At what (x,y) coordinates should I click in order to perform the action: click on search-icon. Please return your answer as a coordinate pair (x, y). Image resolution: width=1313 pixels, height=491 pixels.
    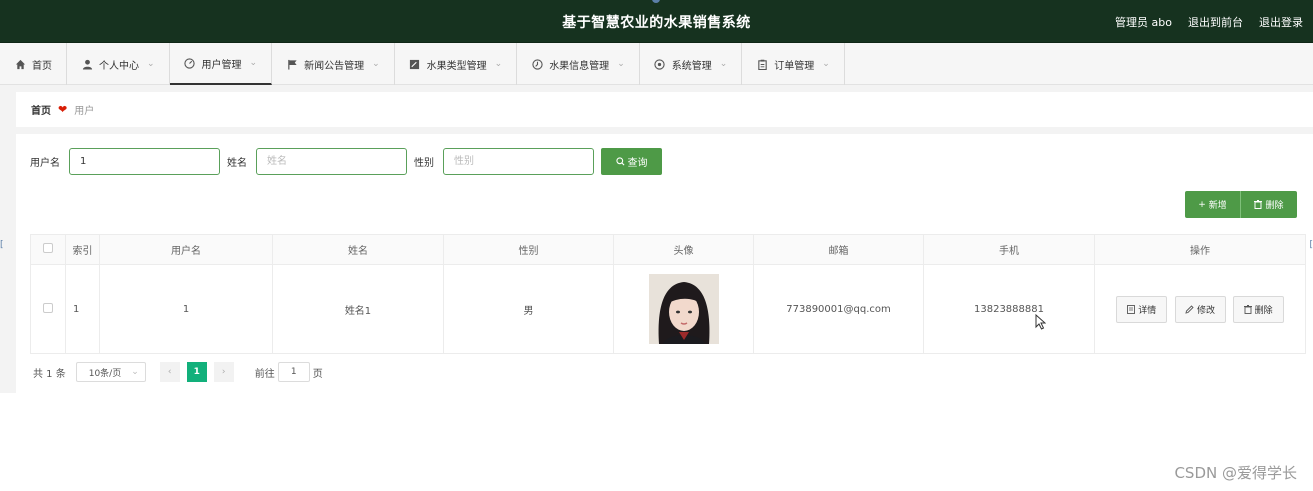
    Looking at the image, I should click on (619, 161).